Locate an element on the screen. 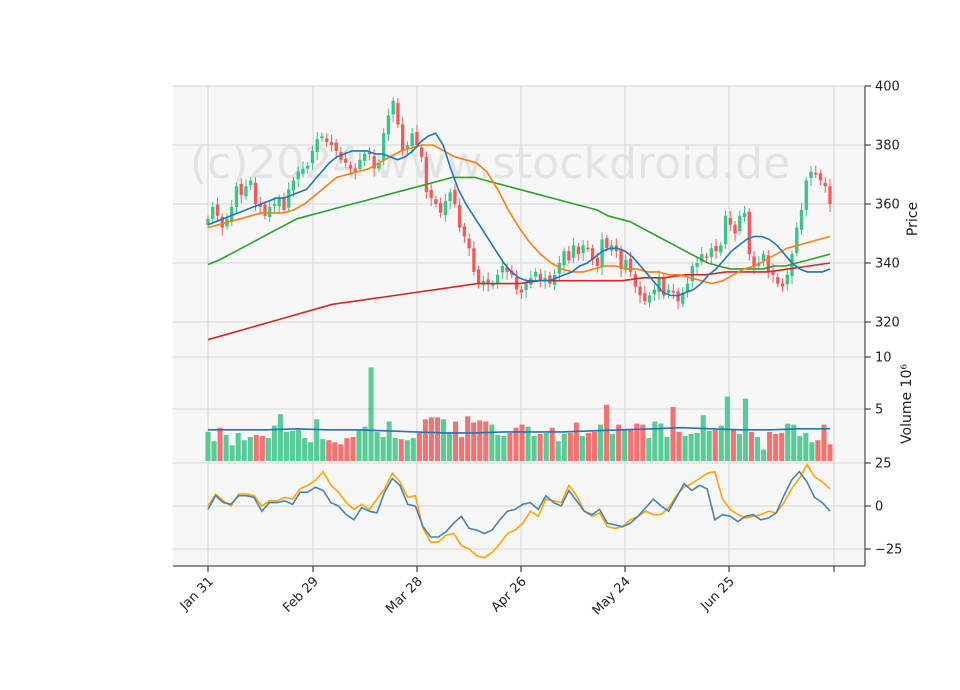 This screenshot has height=690, width=960. y-axes: 320 340 360 380 400 5 10 25 0 −25 is located at coordinates (883, 323).